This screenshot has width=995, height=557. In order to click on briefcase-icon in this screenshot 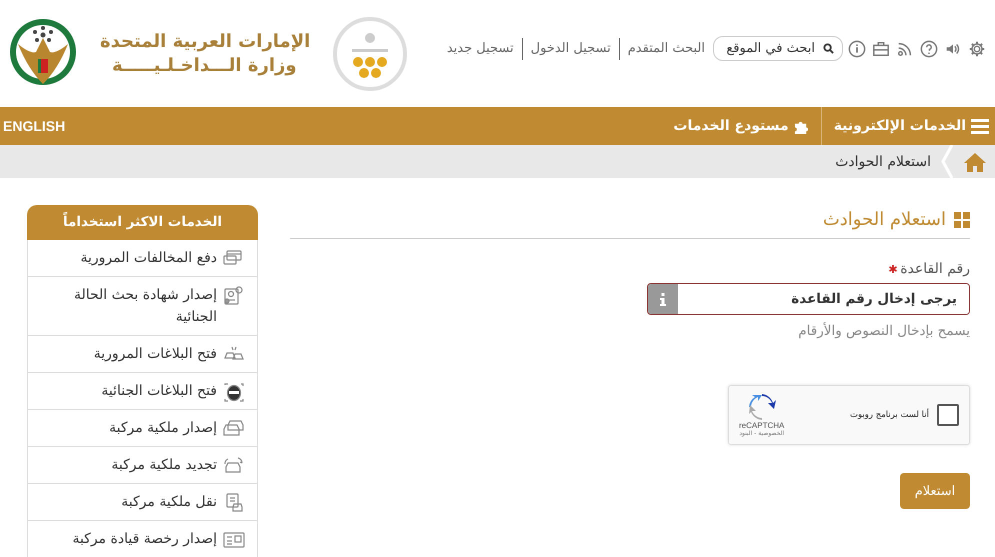, I will do `click(881, 49)`.